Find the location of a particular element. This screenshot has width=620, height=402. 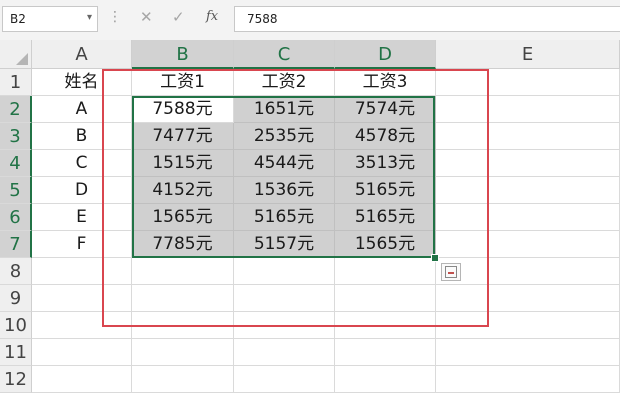

column-header-b: B is located at coordinates (183, 54).